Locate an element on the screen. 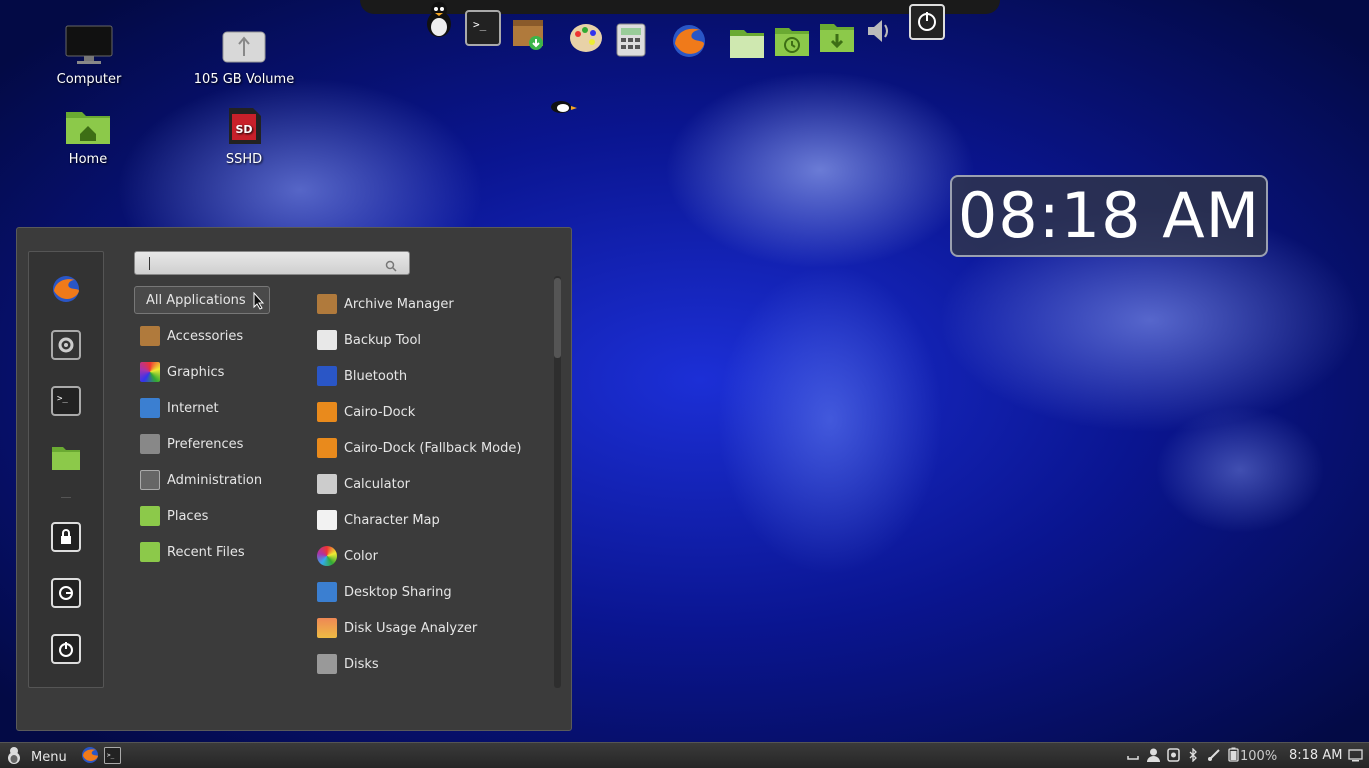 The height and width of the screenshot is (768, 1369). internet-icon is located at coordinates (150, 408).